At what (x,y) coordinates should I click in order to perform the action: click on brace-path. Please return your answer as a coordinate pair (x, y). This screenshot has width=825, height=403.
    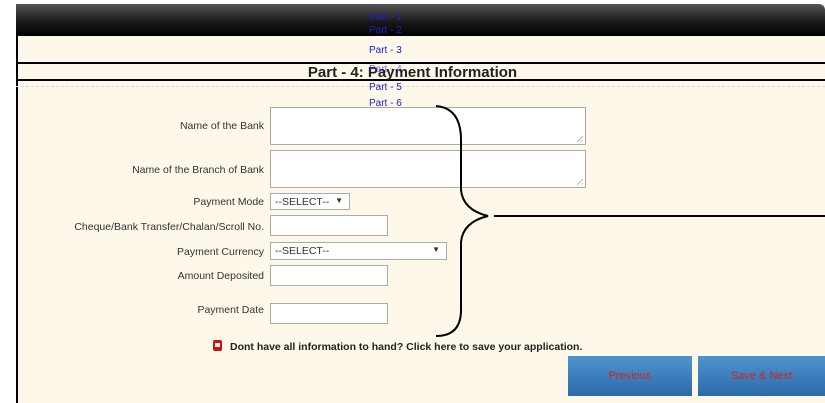
    Looking at the image, I should click on (462, 221).